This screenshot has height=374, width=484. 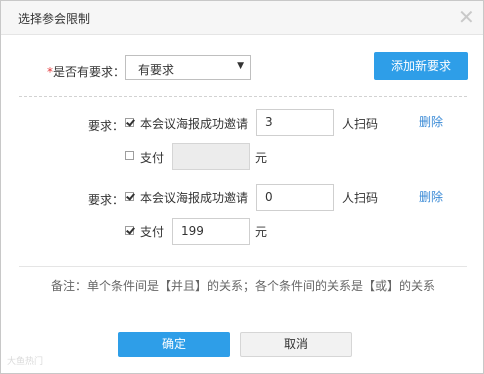 What do you see at coordinates (243, 286) in the screenshot?
I see `note-text: 备注：单个条件间是【并且】的关系；各个条件间的关系是【或】的关系` at bounding box center [243, 286].